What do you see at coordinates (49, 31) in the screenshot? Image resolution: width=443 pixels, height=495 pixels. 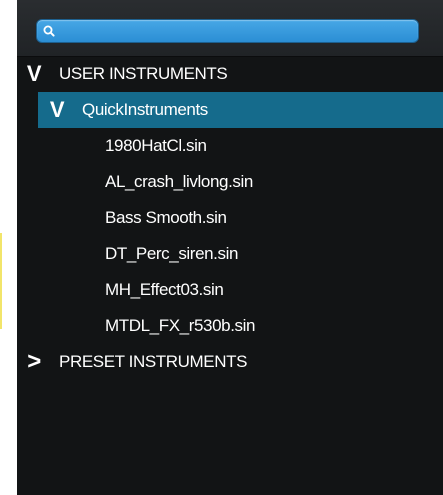 I see `search-icon` at bounding box center [49, 31].